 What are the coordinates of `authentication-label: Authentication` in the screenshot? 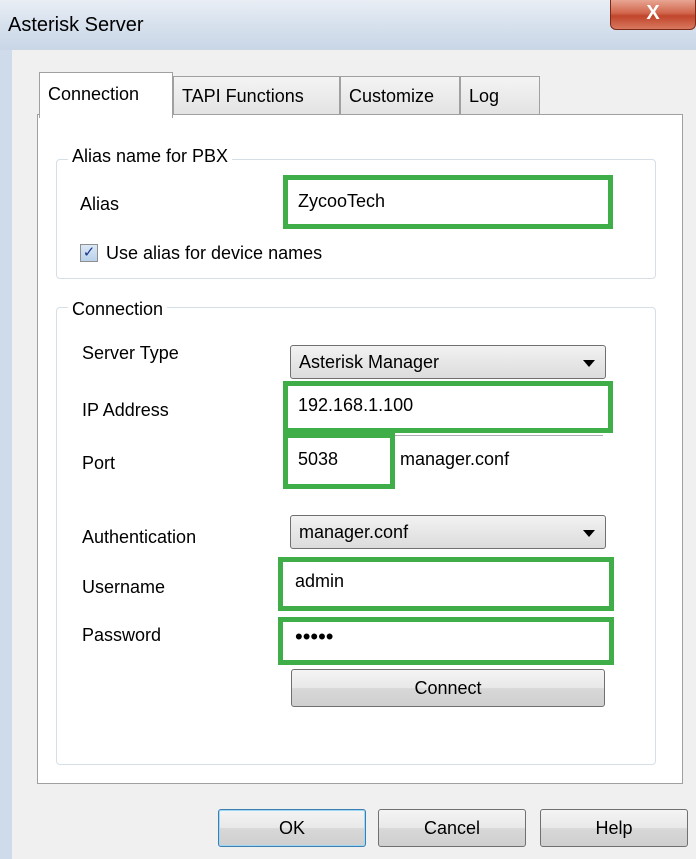 It's located at (139, 537).